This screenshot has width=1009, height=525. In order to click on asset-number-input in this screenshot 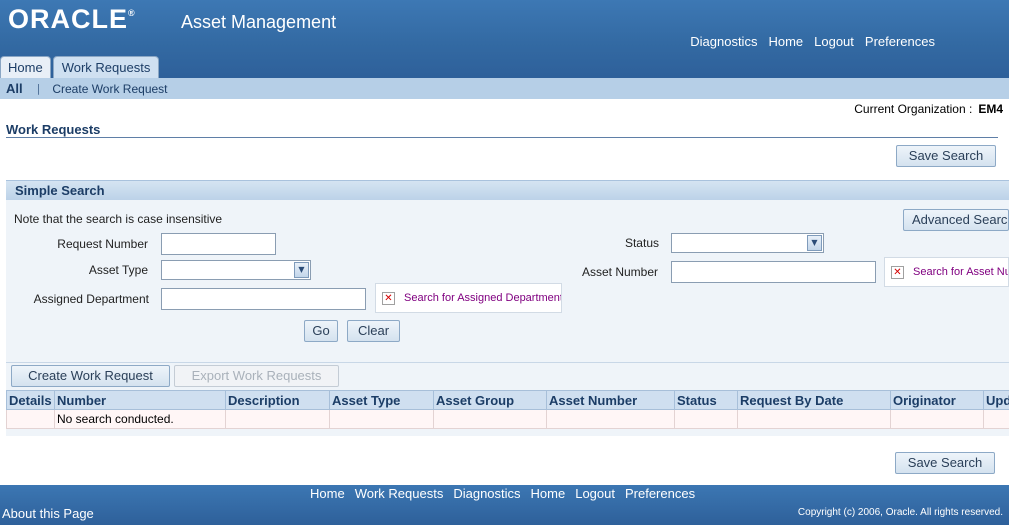, I will do `click(773, 272)`.